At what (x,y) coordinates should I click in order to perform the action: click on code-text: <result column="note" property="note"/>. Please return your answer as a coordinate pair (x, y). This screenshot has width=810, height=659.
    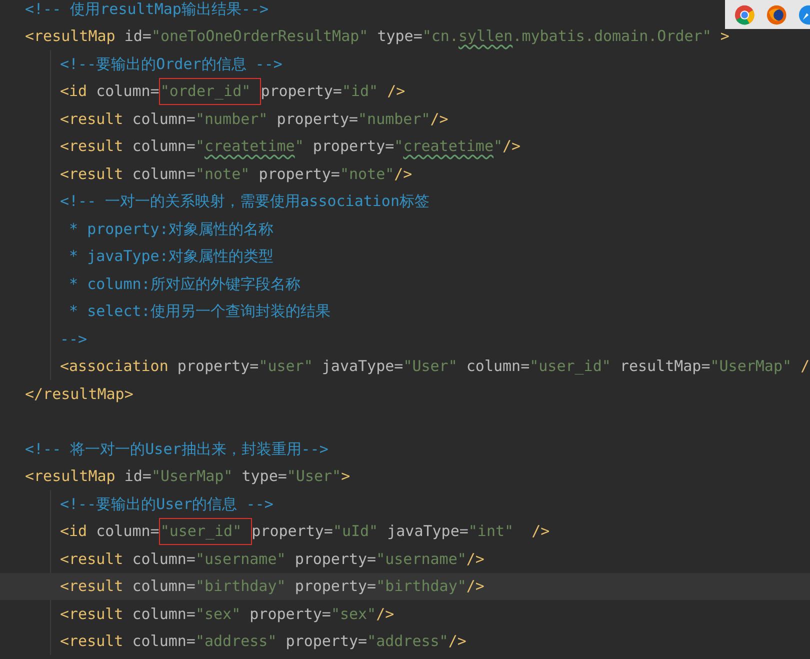
    Looking at the image, I should click on (236, 174).